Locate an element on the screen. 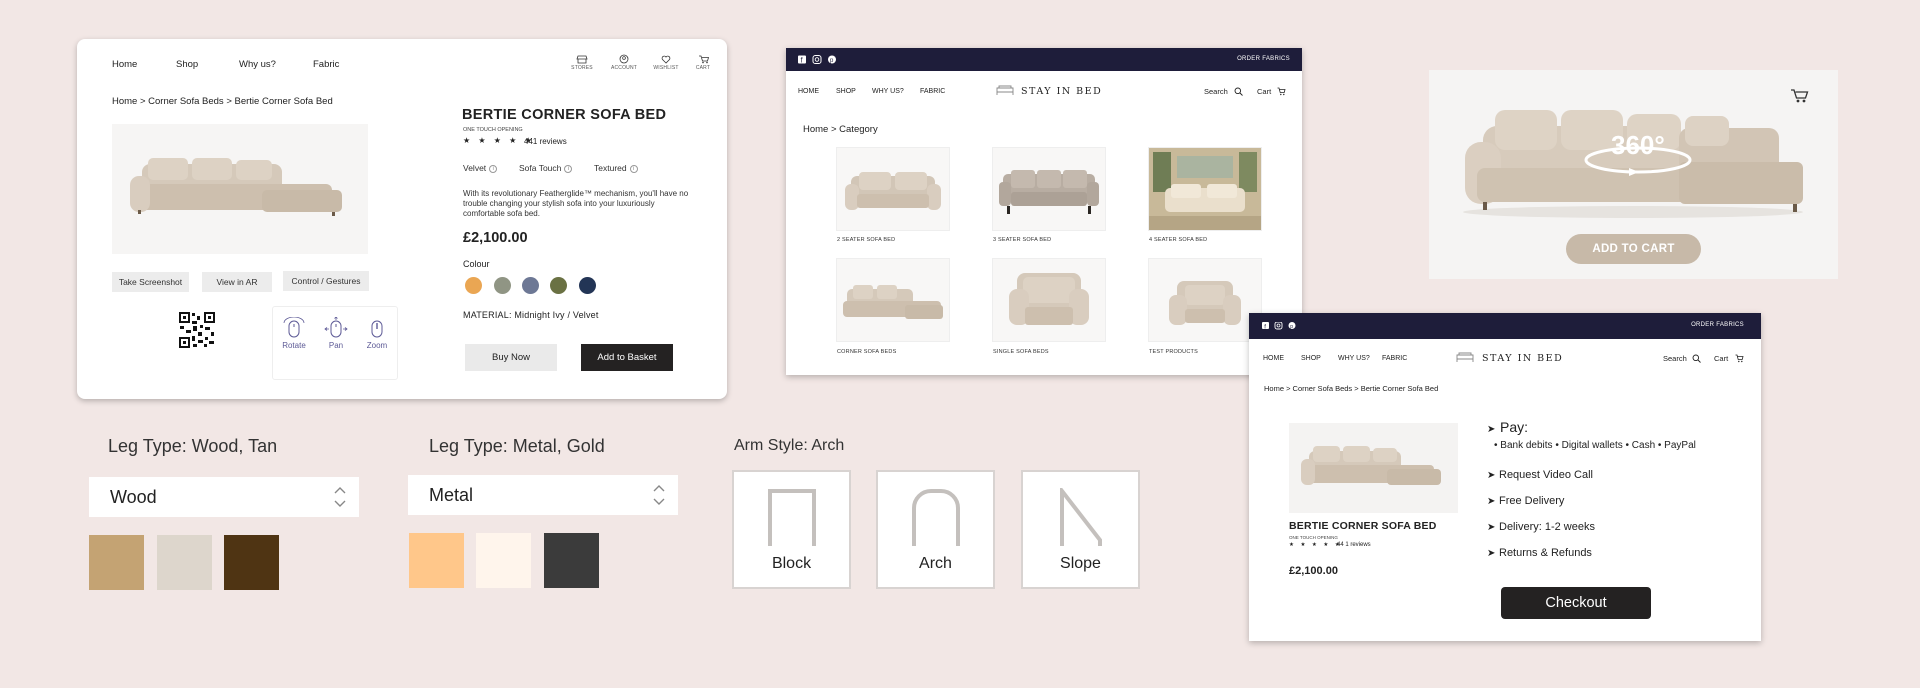  category-tile-3-seater is located at coordinates (1049, 189).